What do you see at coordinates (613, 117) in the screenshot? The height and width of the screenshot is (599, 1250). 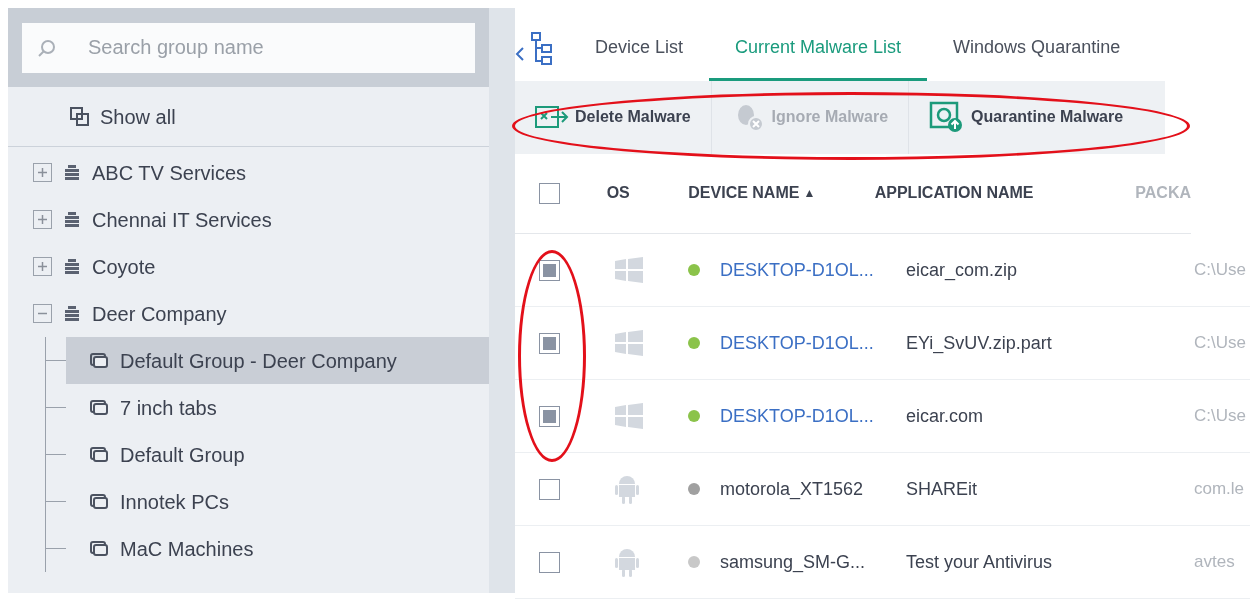 I see `toolbar-button: Delete Malware` at bounding box center [613, 117].